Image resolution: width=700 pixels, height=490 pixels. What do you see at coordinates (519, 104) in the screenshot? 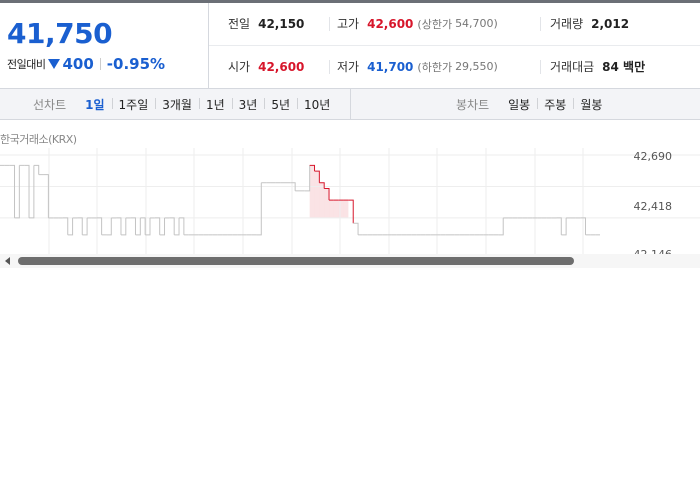
I see `tab-daily-candle: 일봉` at bounding box center [519, 104].